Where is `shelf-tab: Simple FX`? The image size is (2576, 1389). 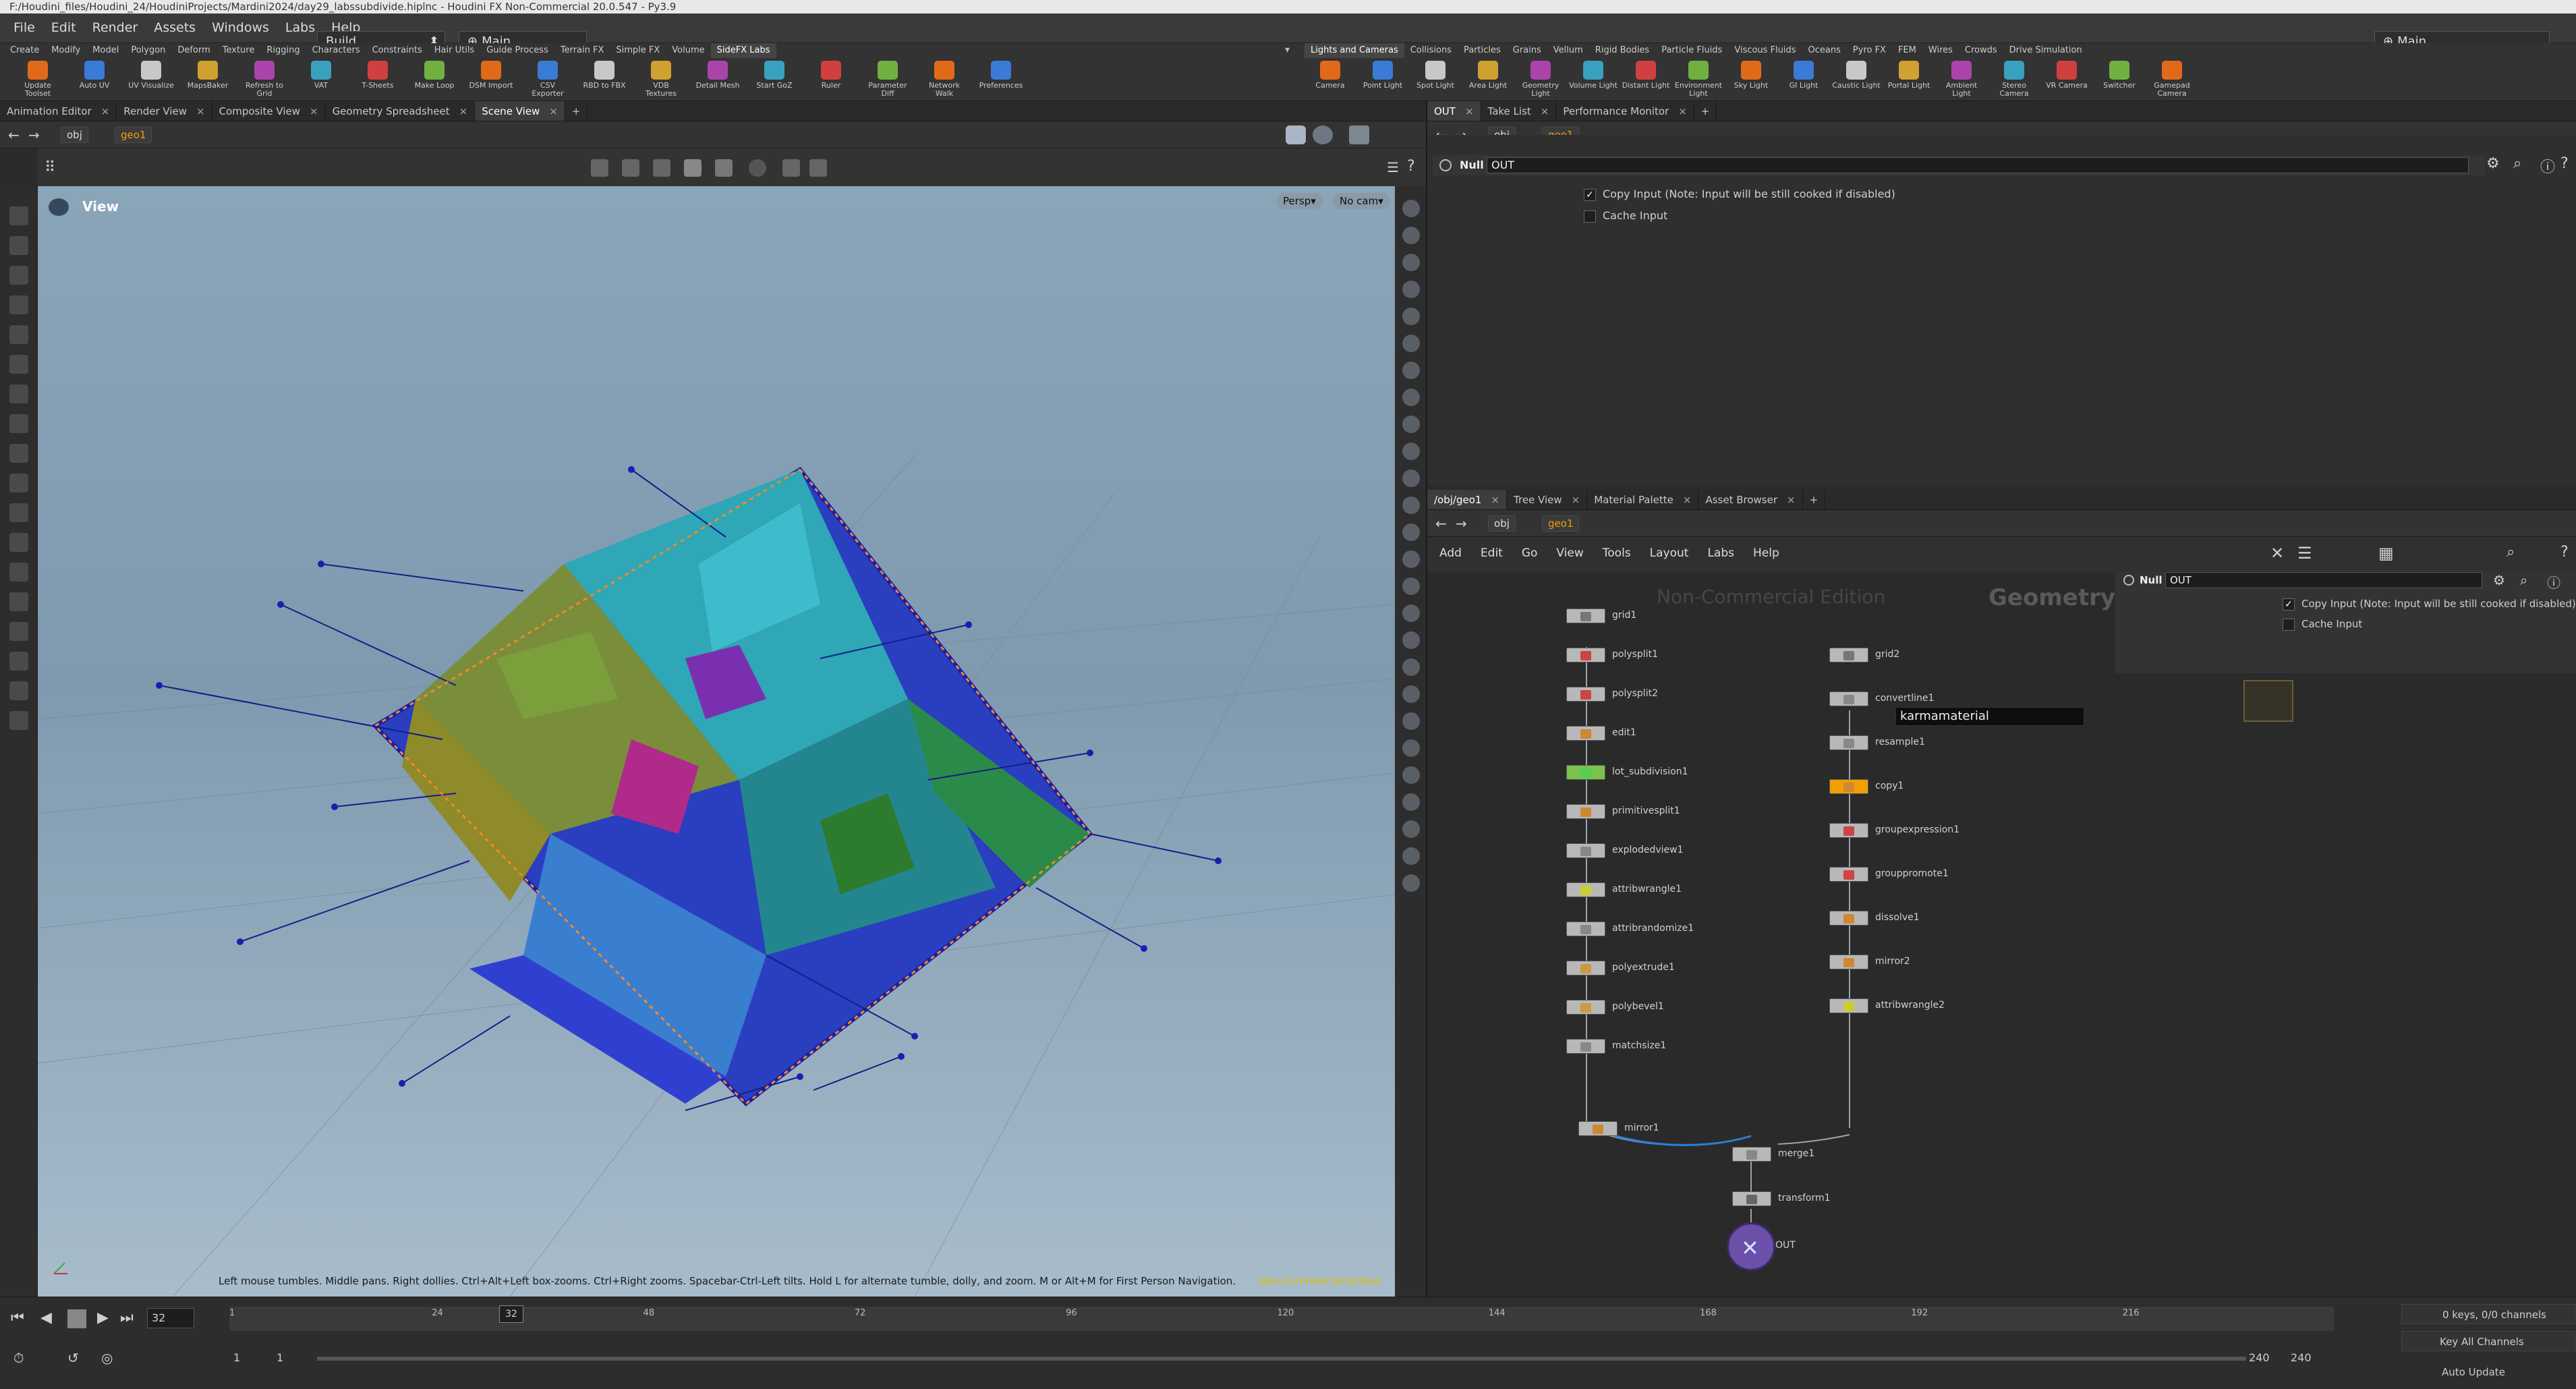
shelf-tab: Simple FX is located at coordinates (638, 50).